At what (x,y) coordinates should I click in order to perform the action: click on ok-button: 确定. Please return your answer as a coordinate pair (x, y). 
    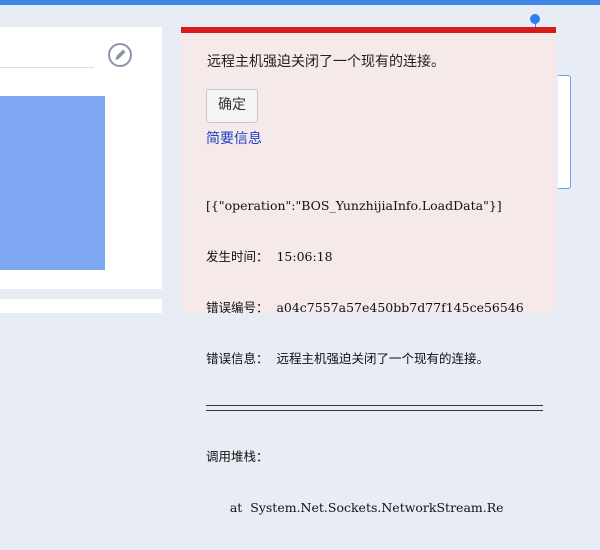
    Looking at the image, I should click on (232, 106).